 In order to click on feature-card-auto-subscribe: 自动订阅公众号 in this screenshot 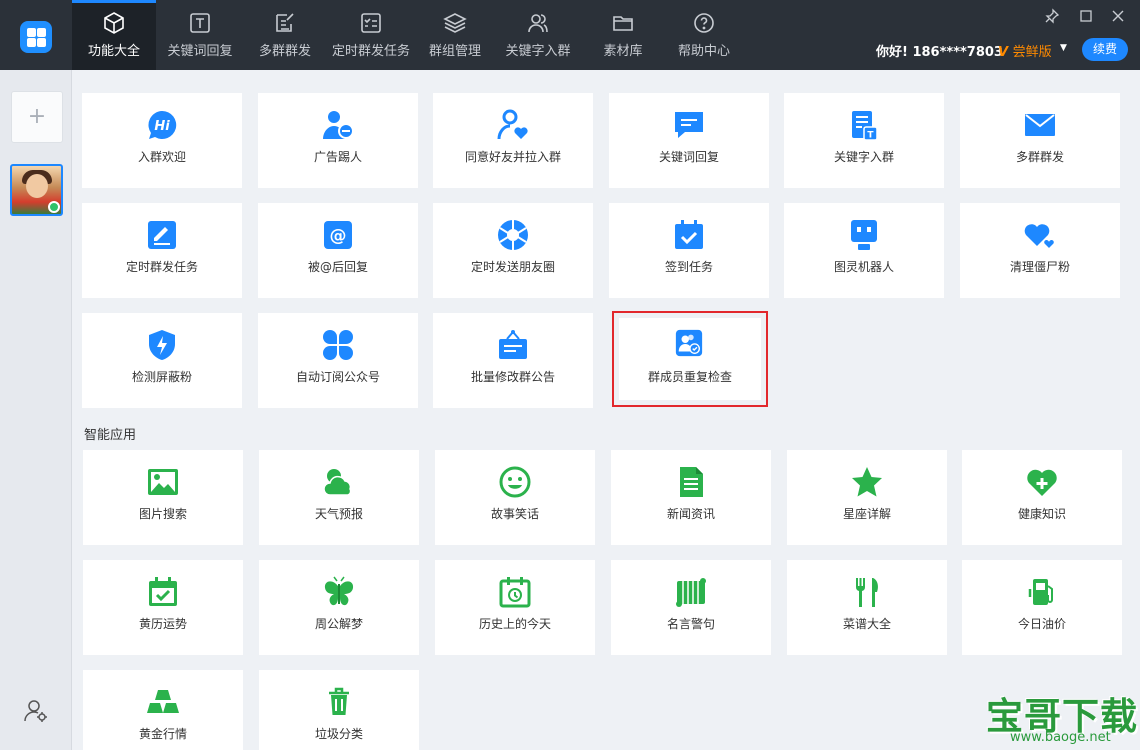, I will do `click(338, 360)`.